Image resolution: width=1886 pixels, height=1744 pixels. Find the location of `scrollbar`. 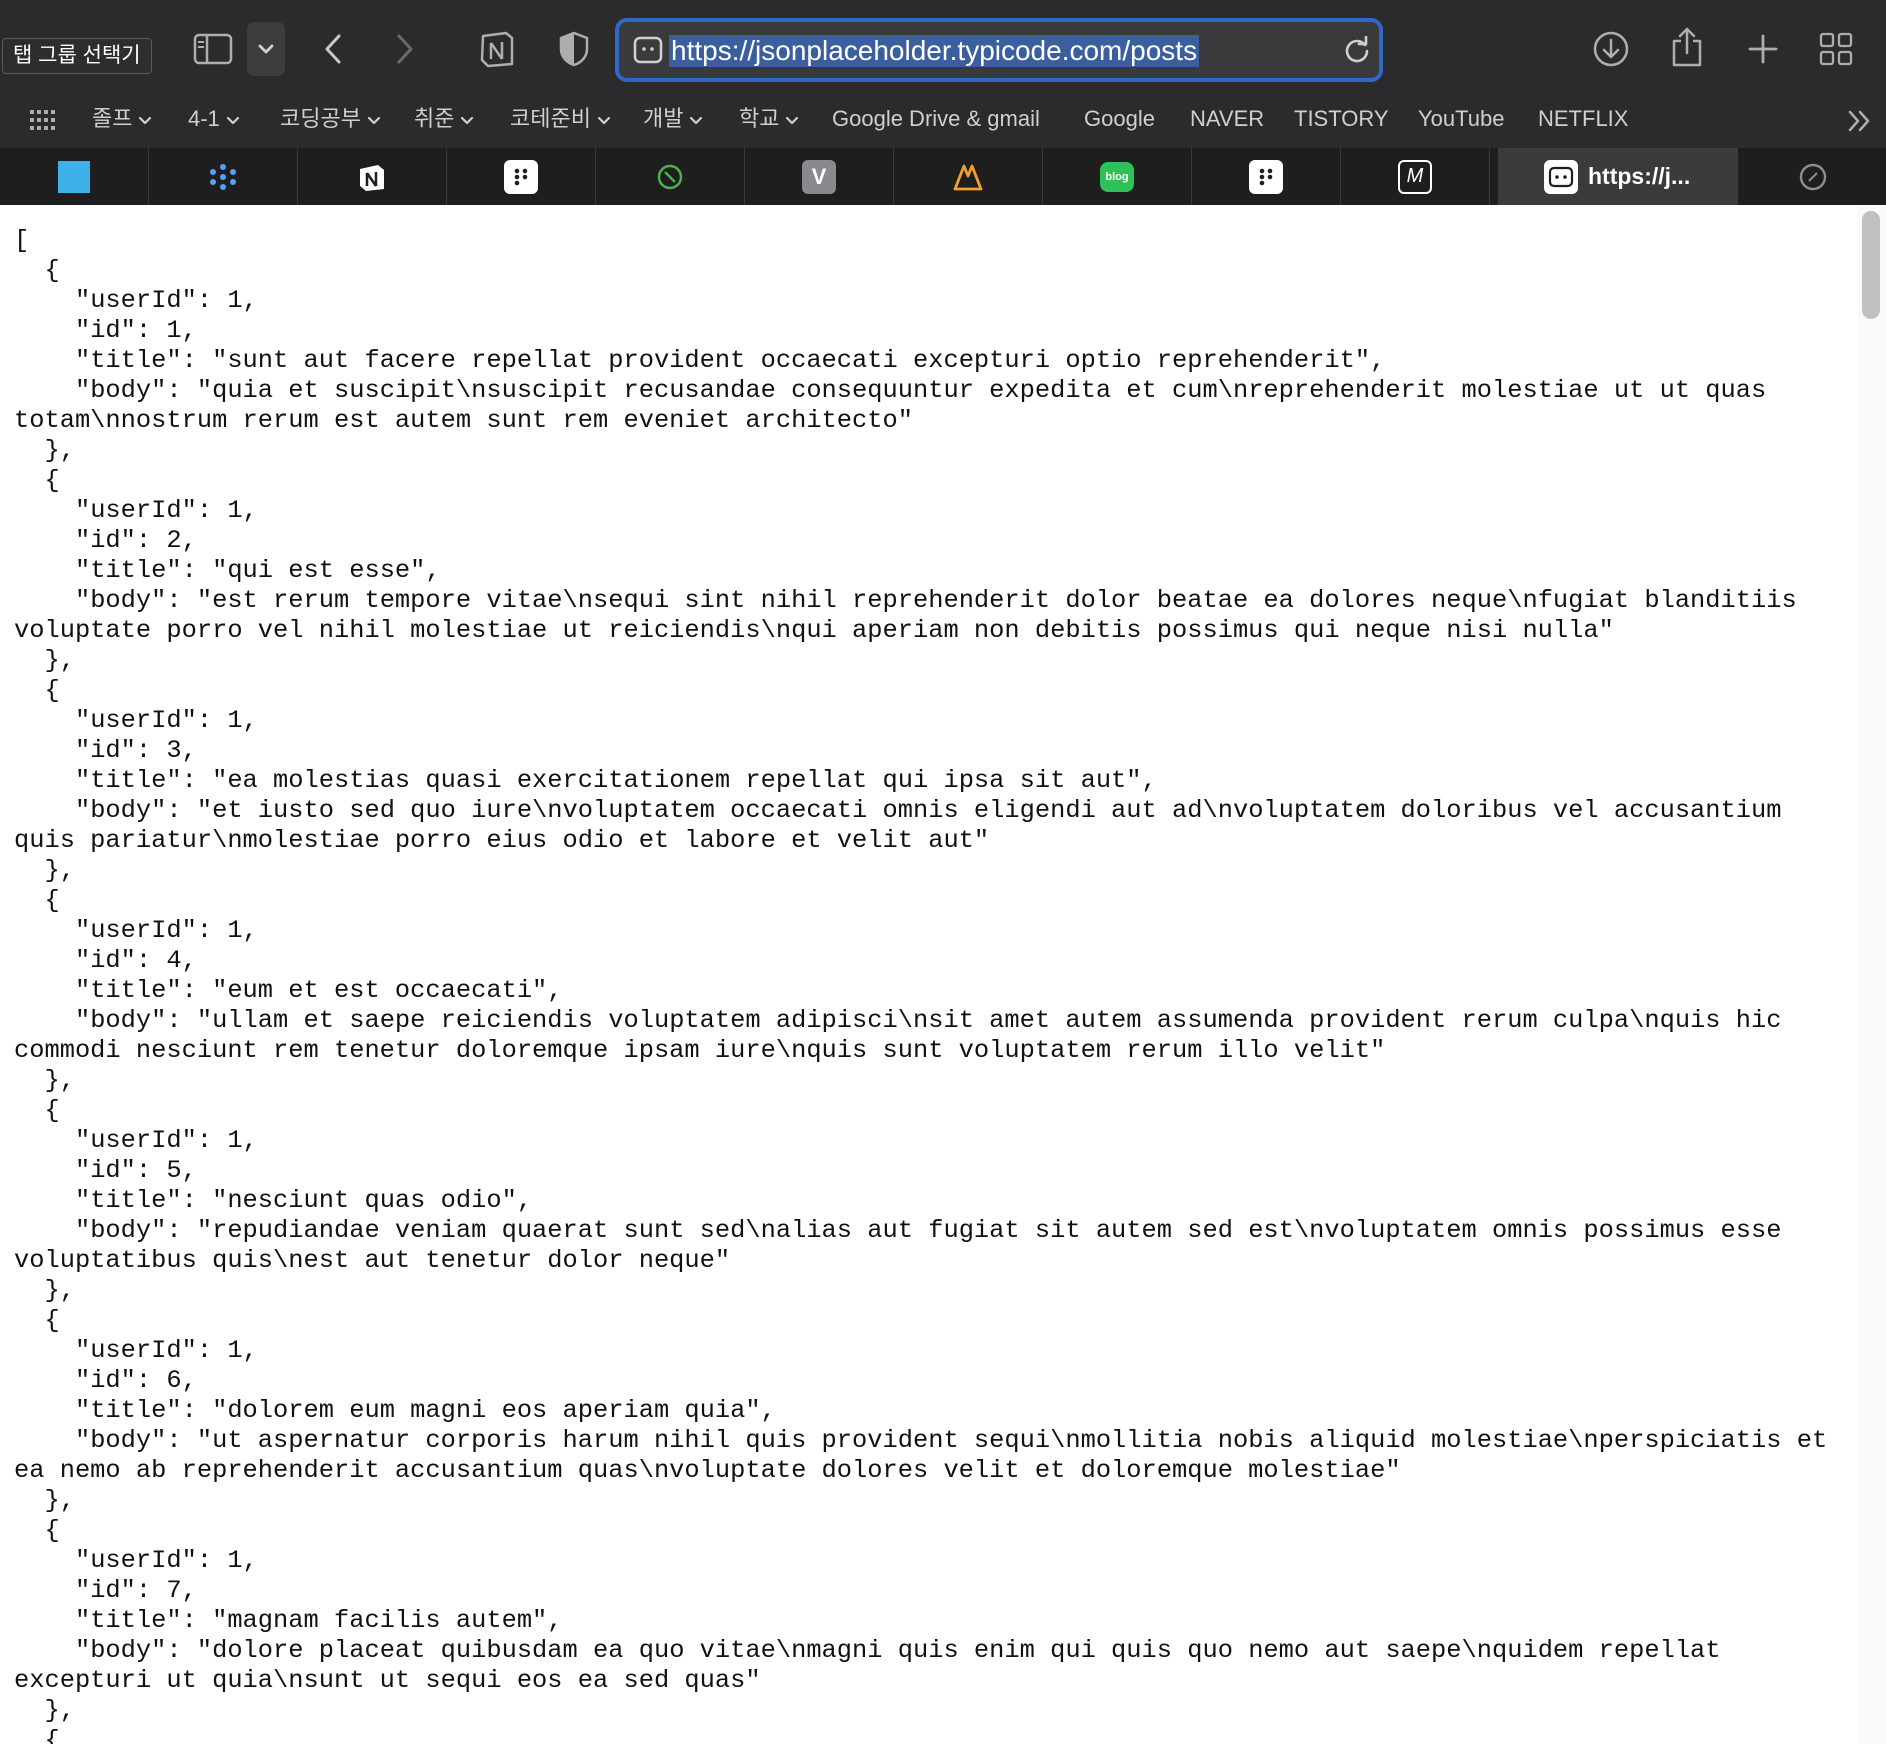

scrollbar is located at coordinates (1872, 974).